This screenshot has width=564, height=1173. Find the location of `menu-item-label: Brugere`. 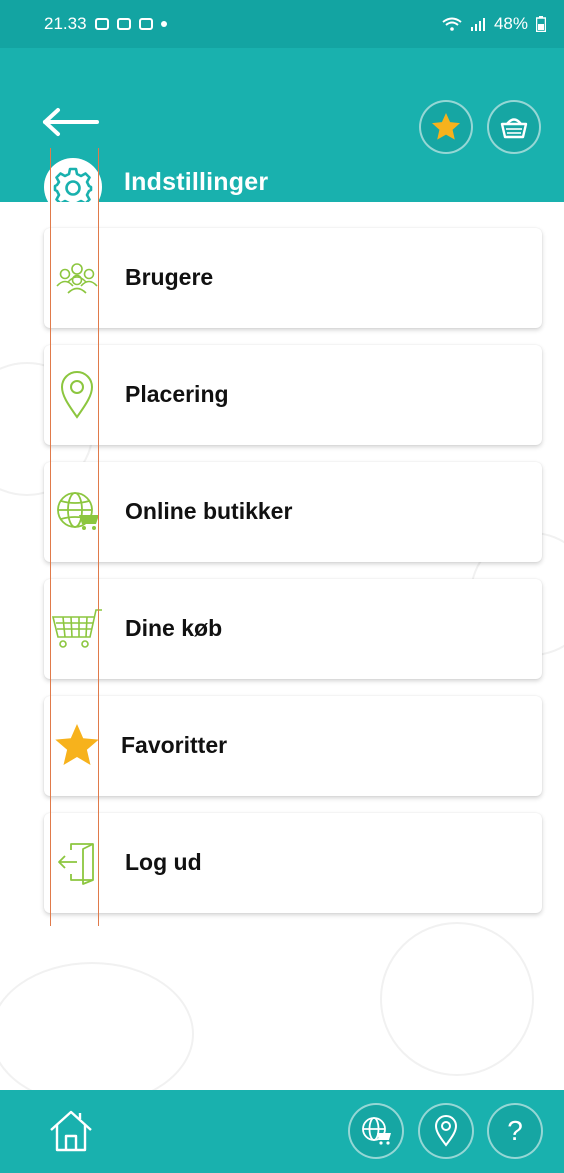

menu-item-label: Brugere is located at coordinates (169, 277).